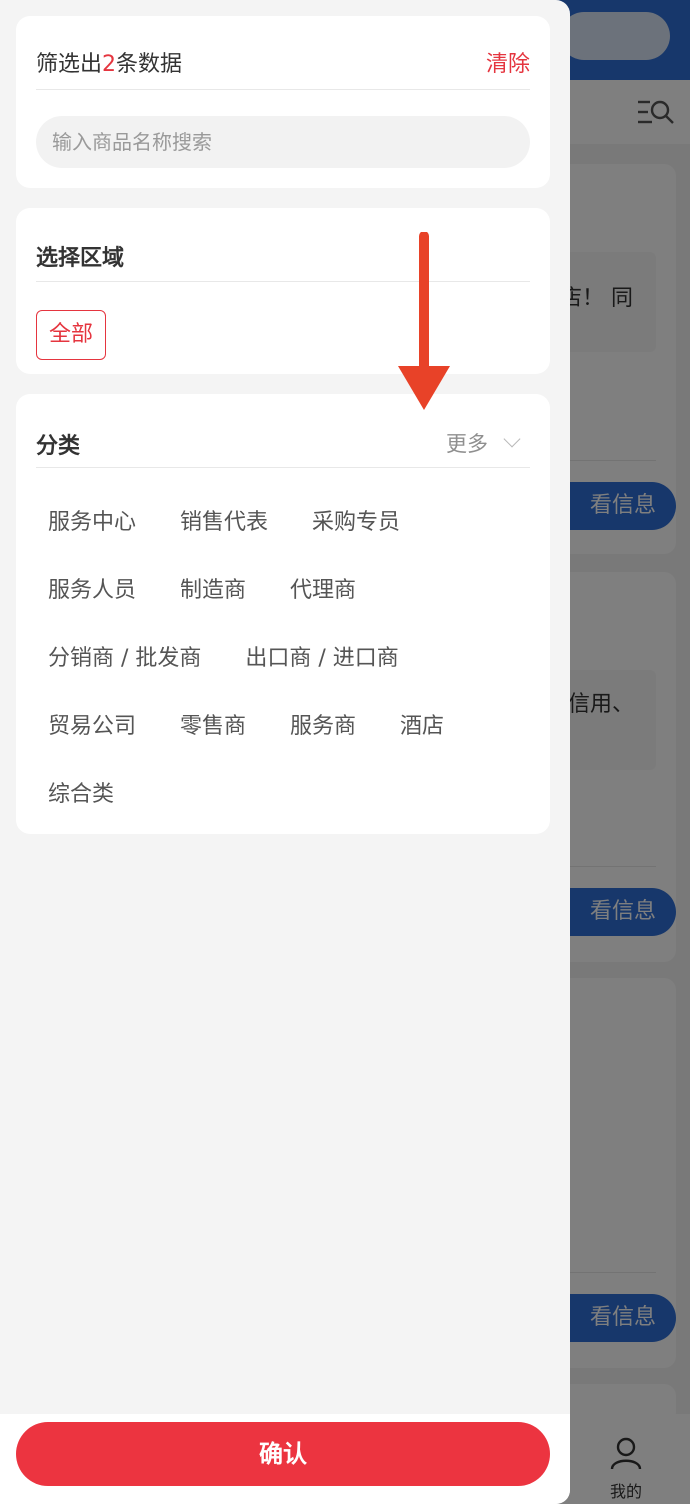  Describe the element at coordinates (283, 1454) in the screenshot. I see `confirm-button: 确认` at that location.